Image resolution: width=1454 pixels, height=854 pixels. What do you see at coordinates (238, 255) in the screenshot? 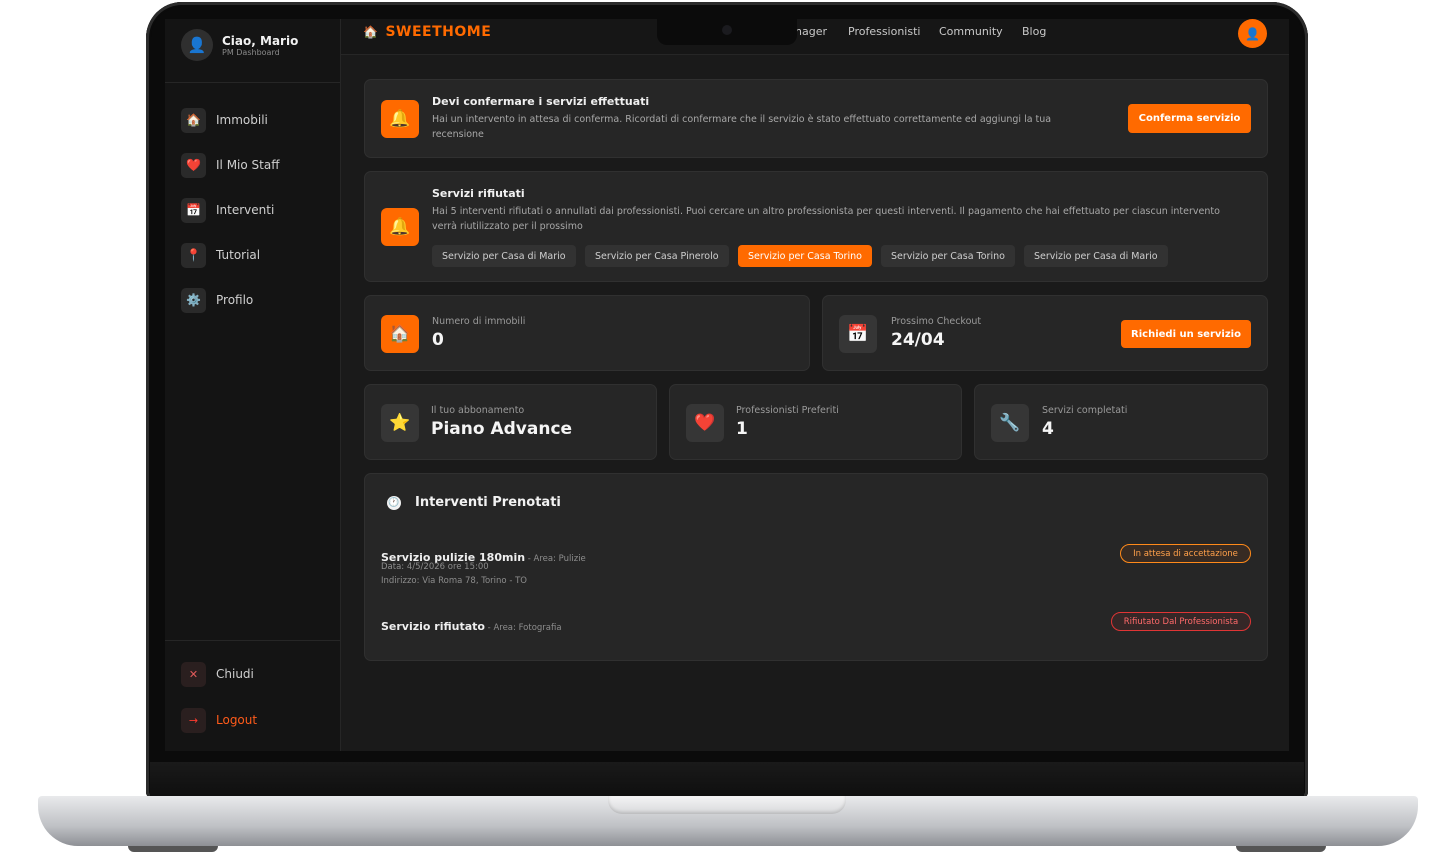
I see `sidebar-item-label: Tutorial` at bounding box center [238, 255].